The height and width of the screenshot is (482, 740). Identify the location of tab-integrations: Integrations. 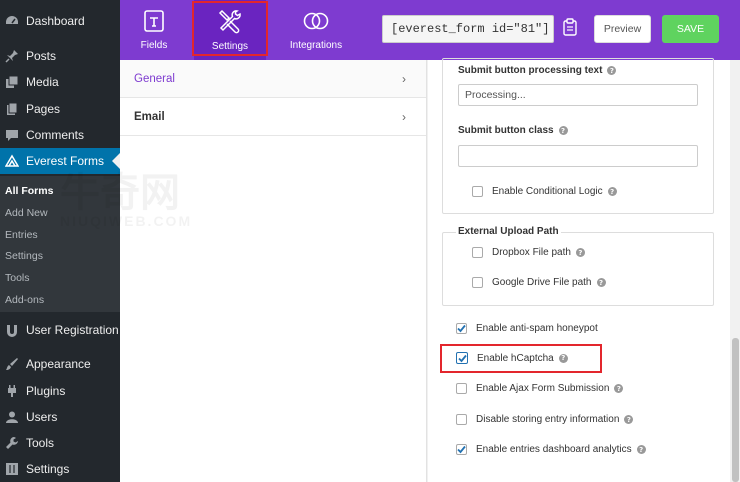
(316, 30).